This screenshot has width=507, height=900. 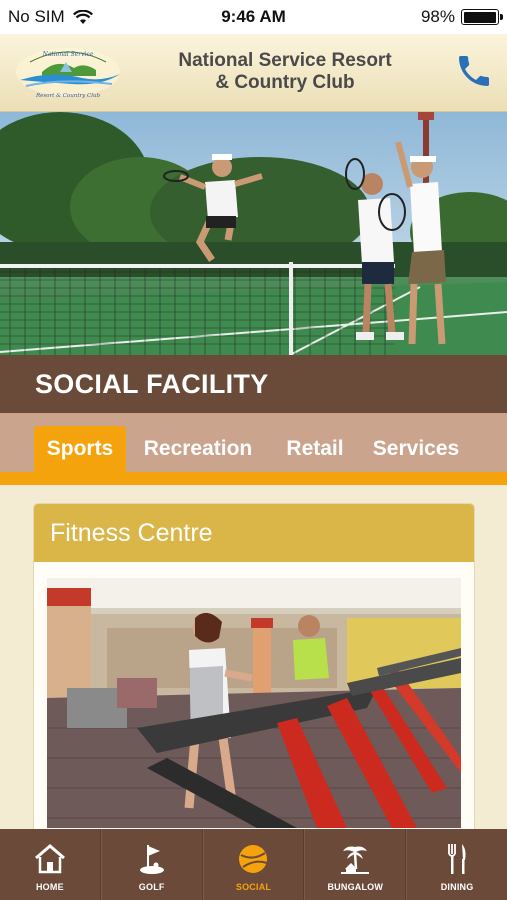 I want to click on nav-home: HOME, so click(x=50, y=864).